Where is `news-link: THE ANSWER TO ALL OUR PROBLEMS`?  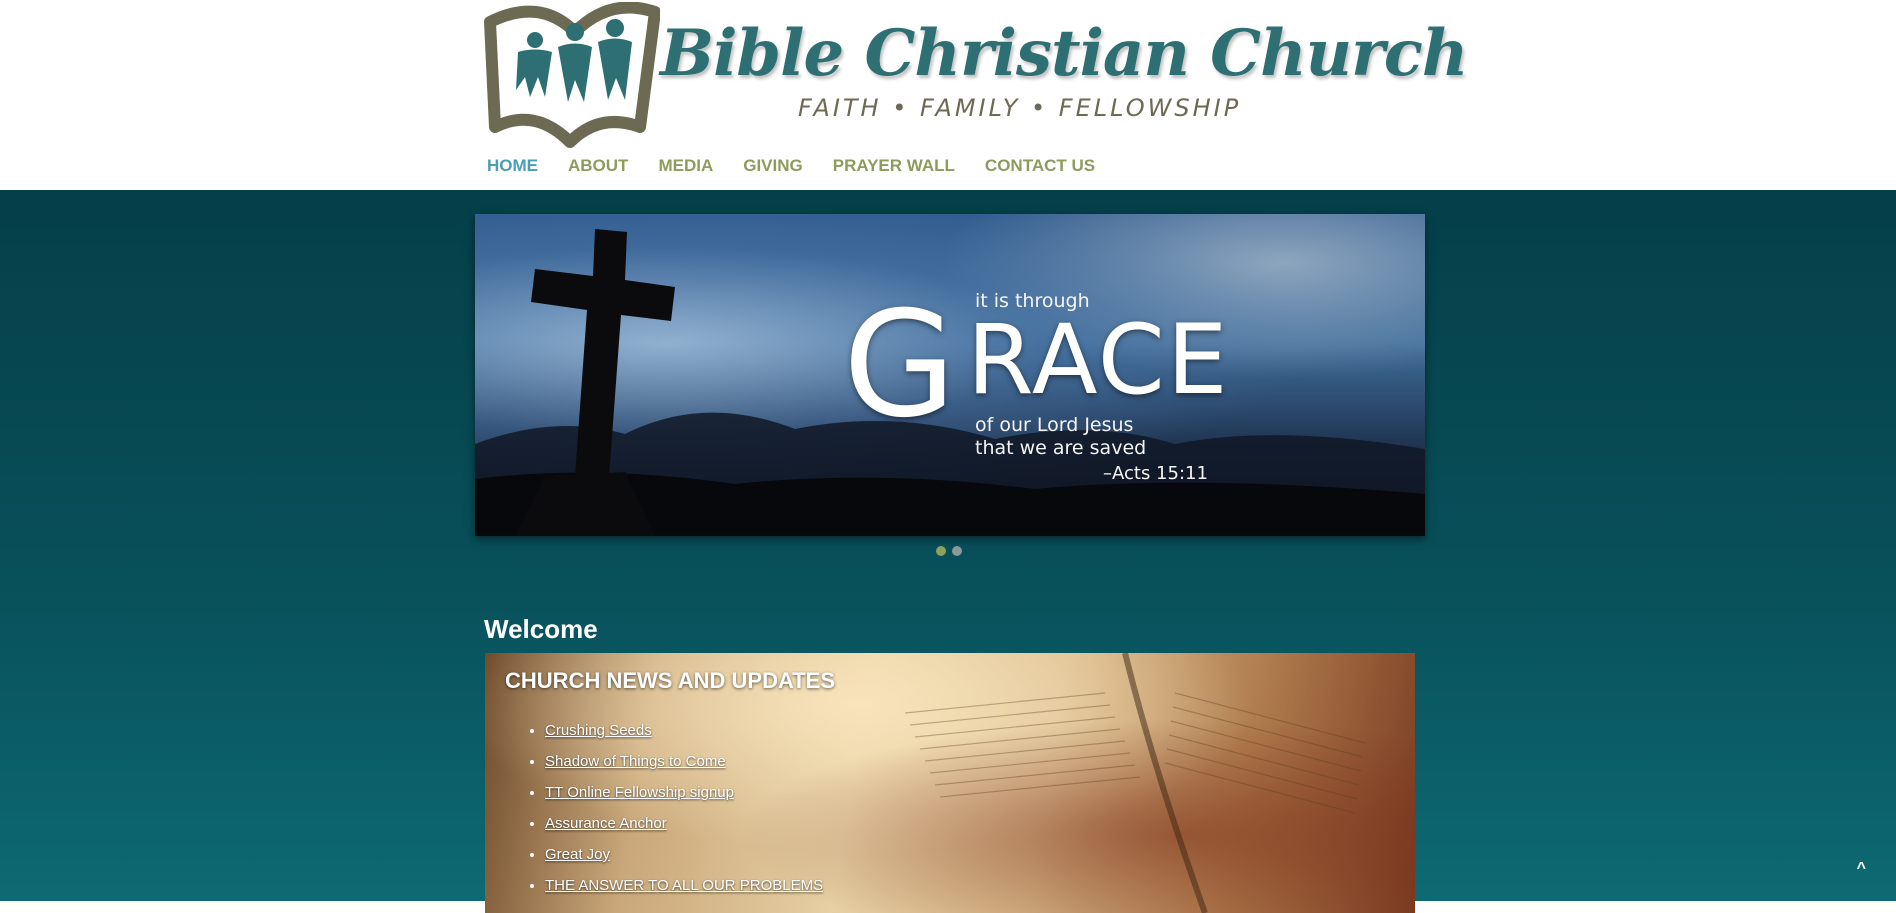 news-link: THE ANSWER TO ALL OUR PROBLEMS is located at coordinates (684, 885).